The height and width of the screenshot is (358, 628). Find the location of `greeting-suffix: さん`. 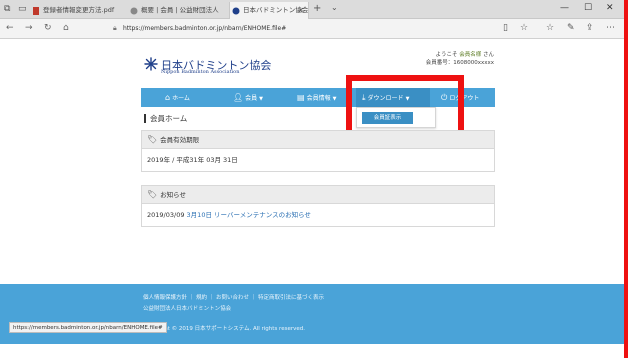

greeting-suffix: さん is located at coordinates (488, 55).